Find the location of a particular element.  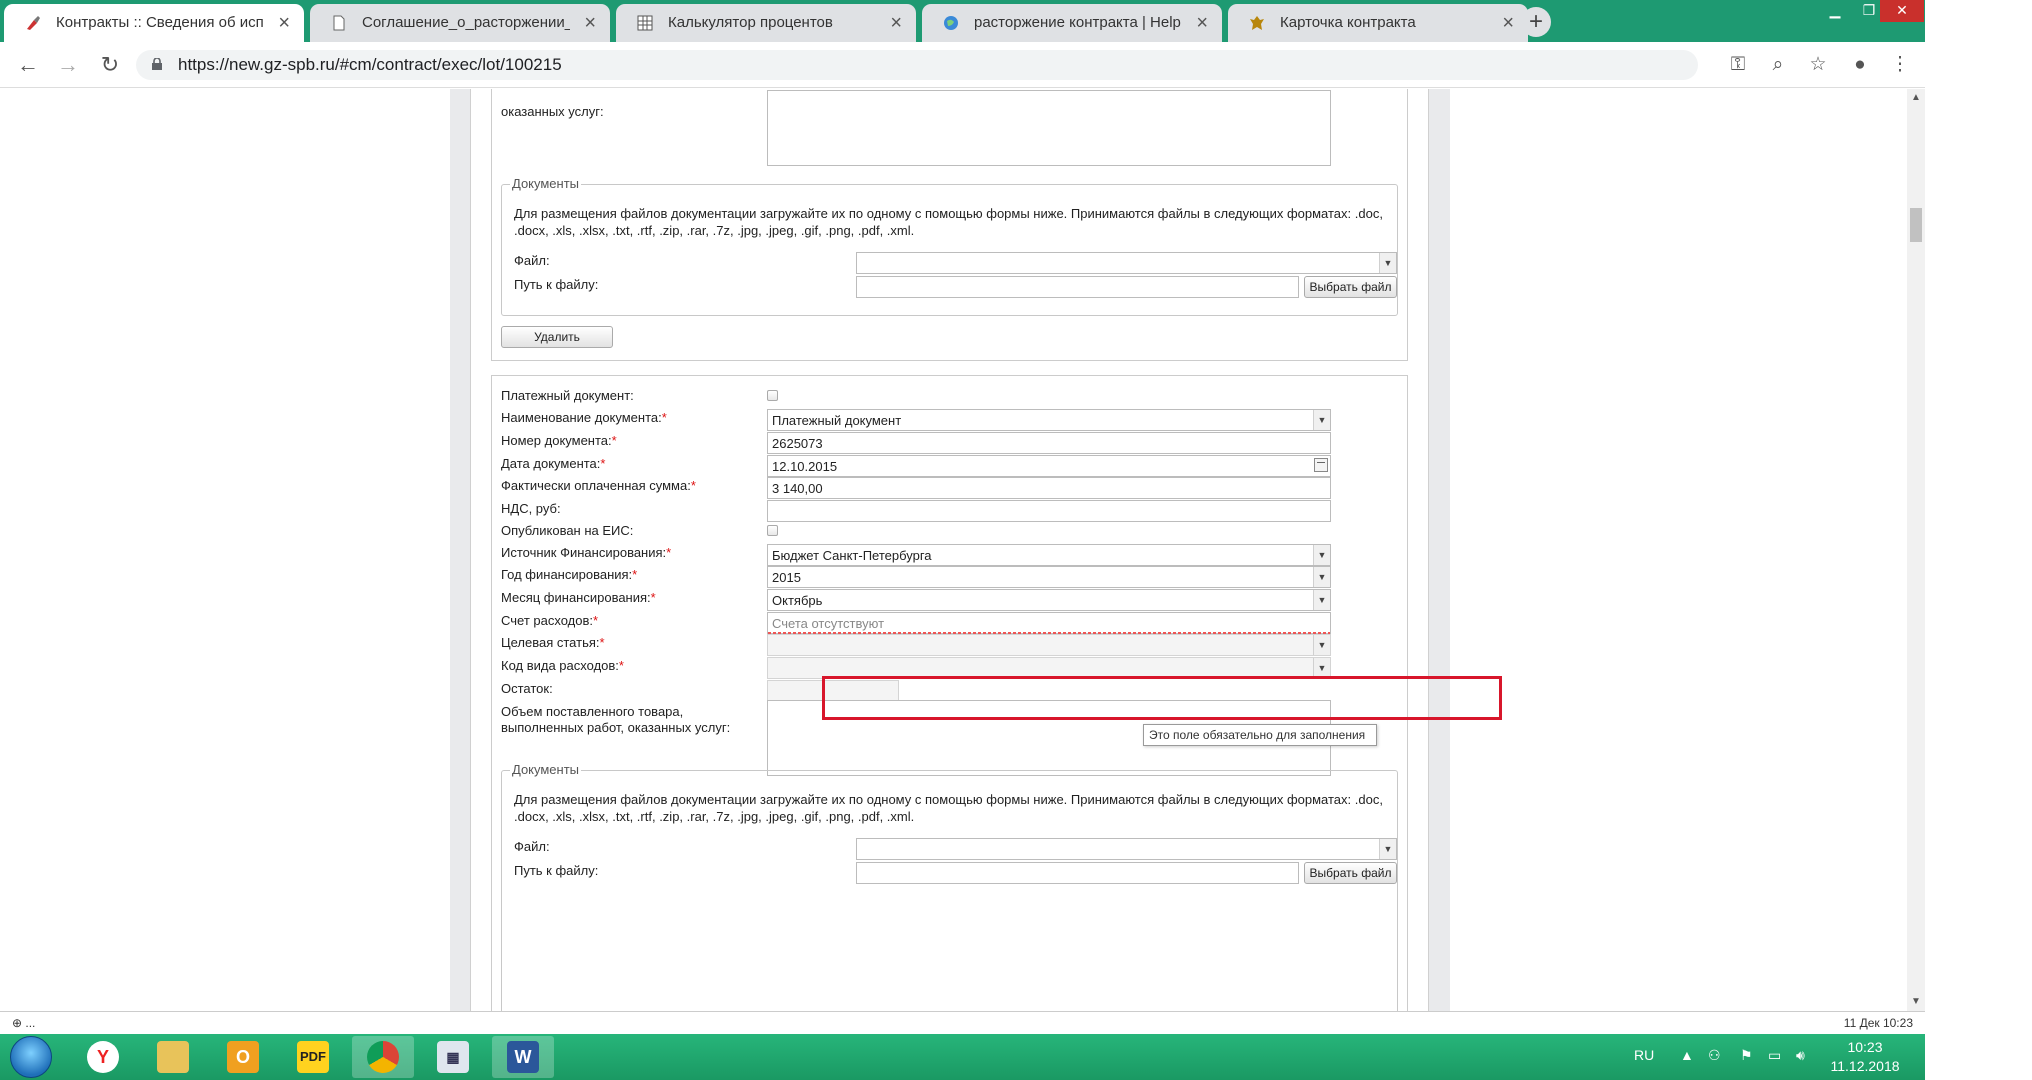

status-datetime: 11 Дек 10:23 is located at coordinates (1878, 1023).